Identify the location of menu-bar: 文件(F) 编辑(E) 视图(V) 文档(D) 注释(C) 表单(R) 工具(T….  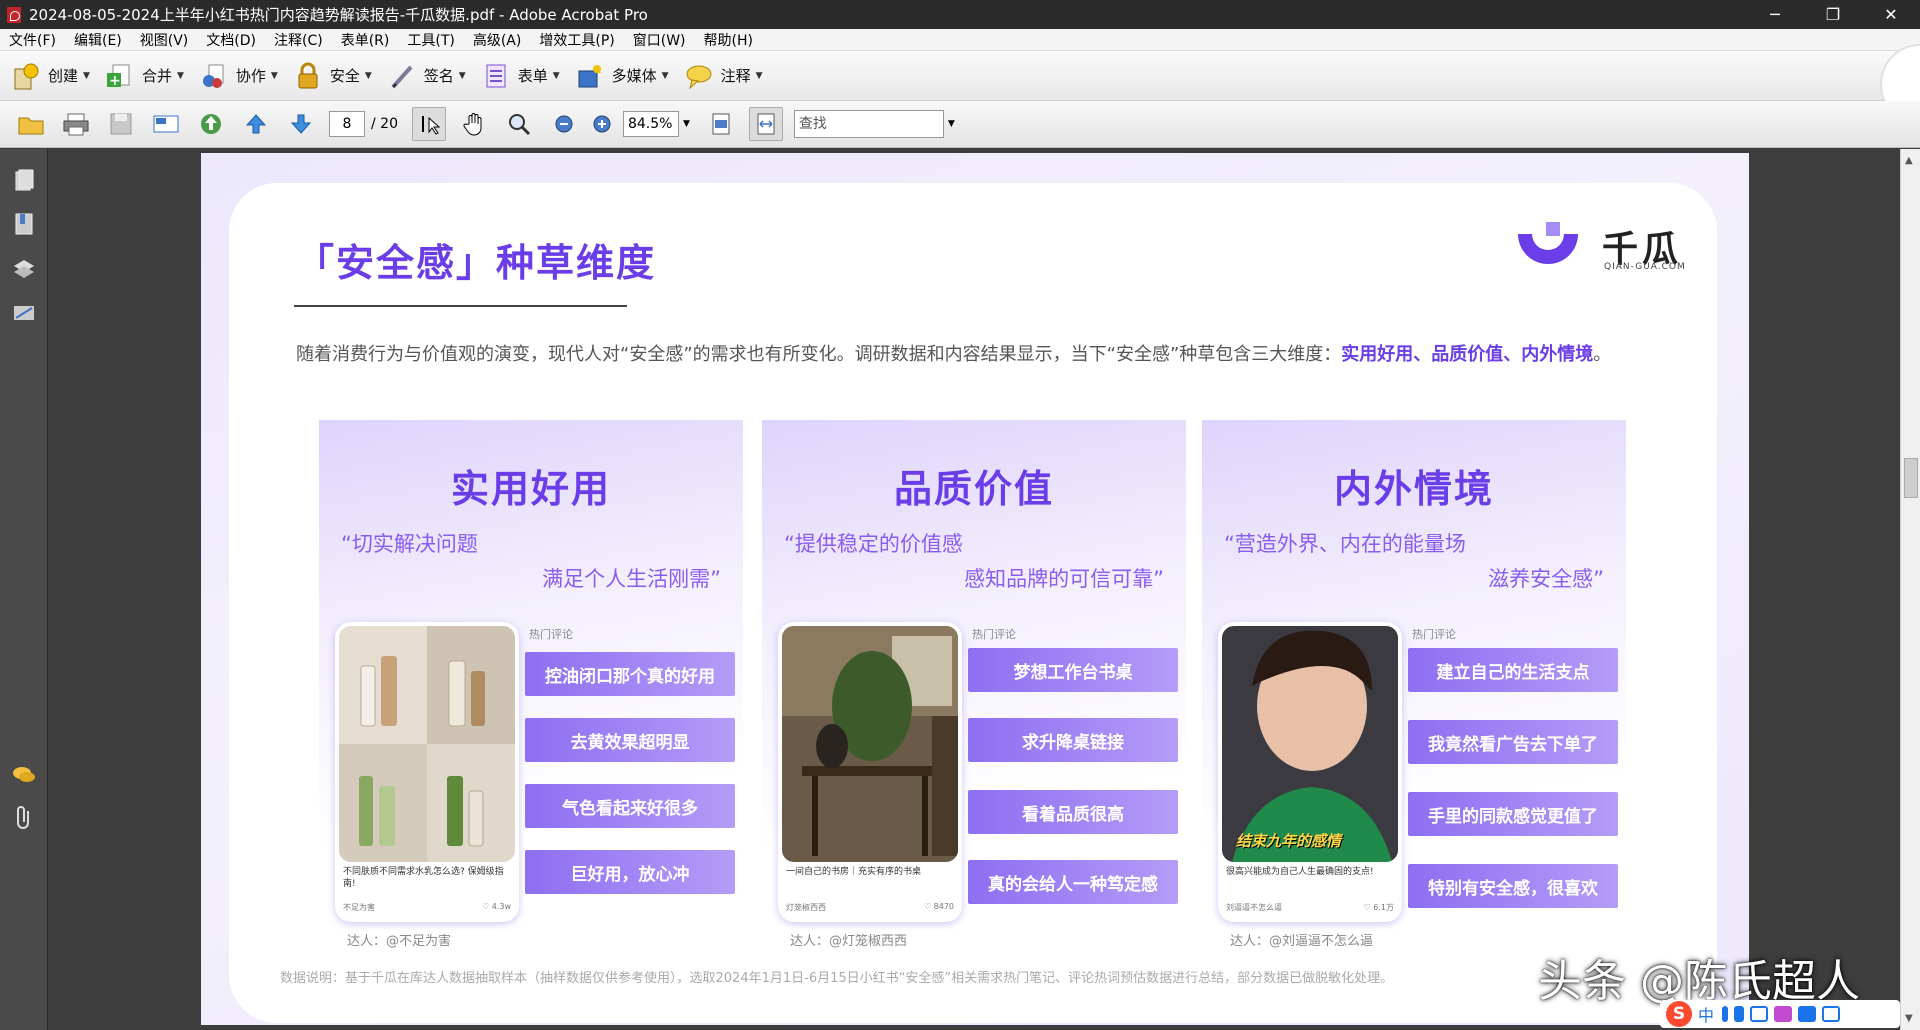
(960, 40).